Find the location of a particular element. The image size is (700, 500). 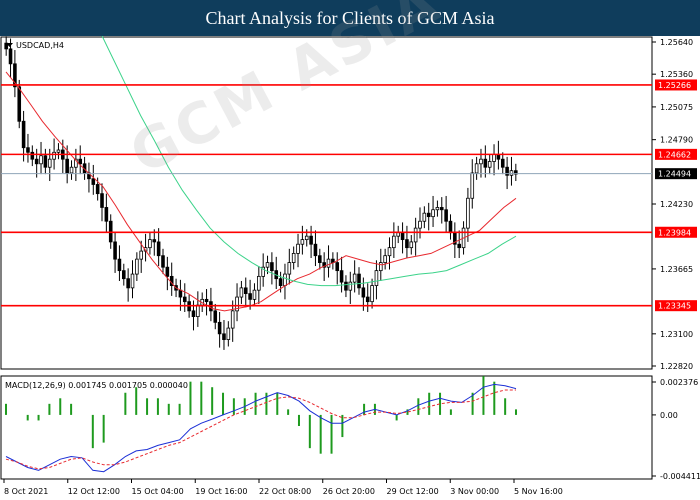

time-tick-label: 5 Nov 16:00 is located at coordinates (538, 491).